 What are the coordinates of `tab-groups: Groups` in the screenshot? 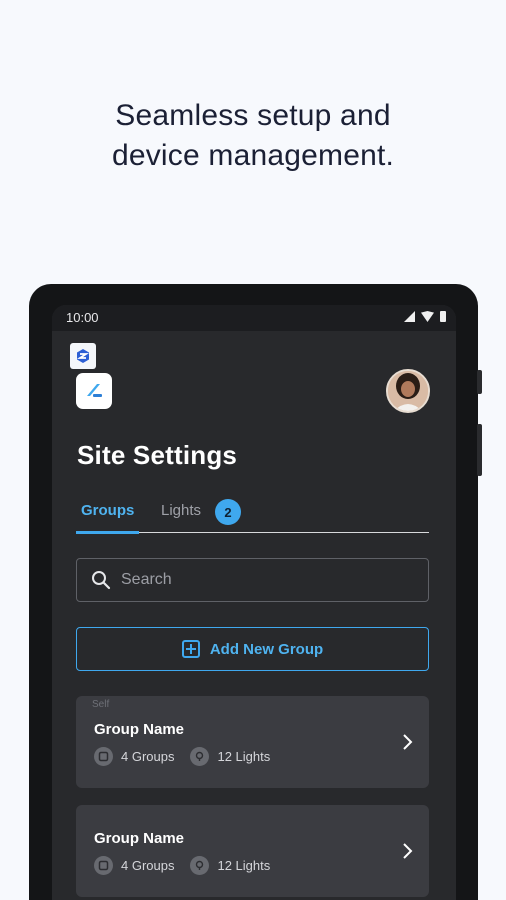 It's located at (107, 510).